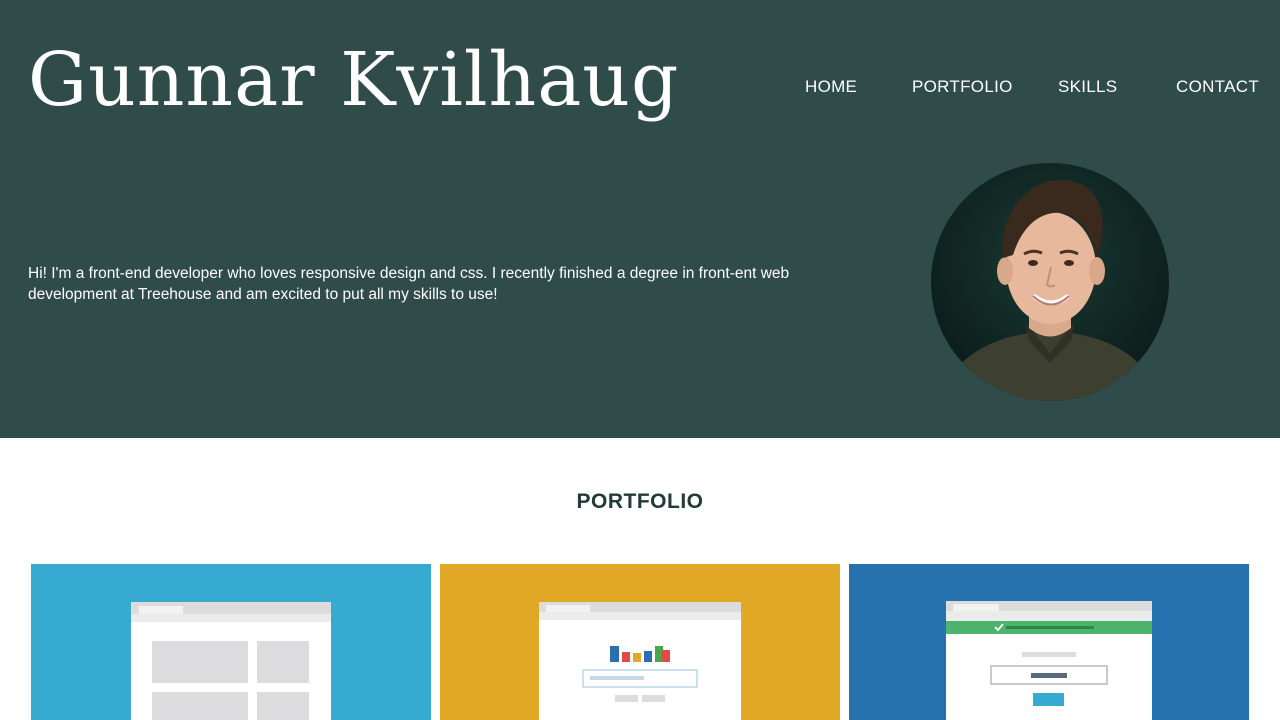 The width and height of the screenshot is (1280, 720). What do you see at coordinates (962, 87) in the screenshot?
I see `nav-portfolio-link: PORTFOLIO` at bounding box center [962, 87].